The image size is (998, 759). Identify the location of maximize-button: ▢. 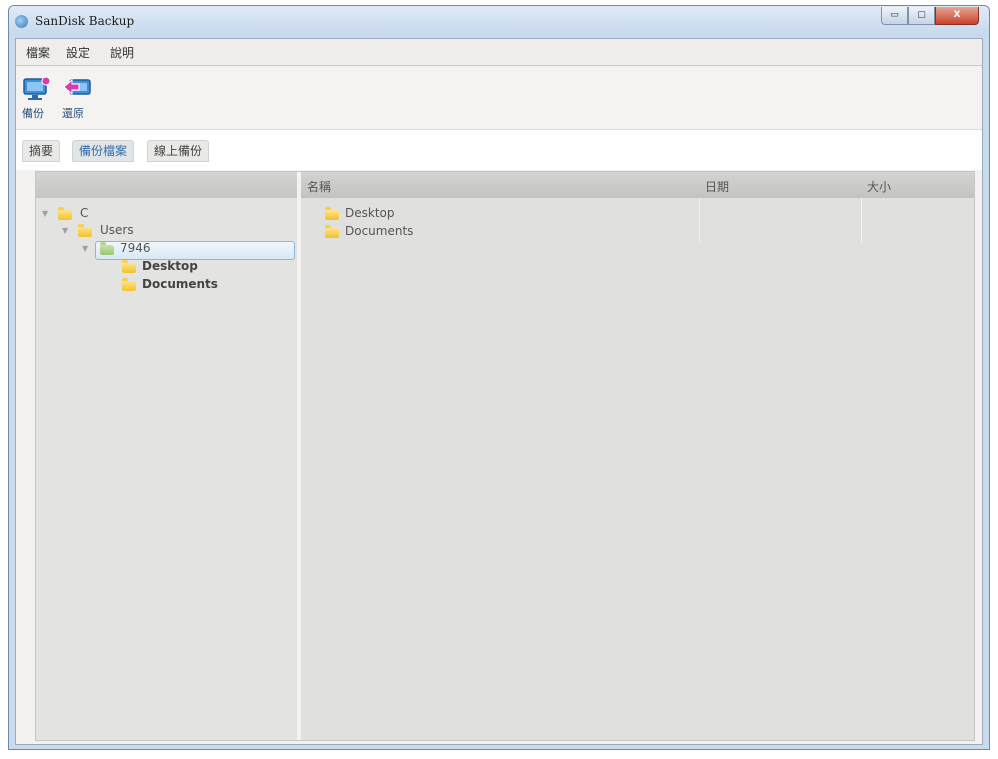
(921, 16).